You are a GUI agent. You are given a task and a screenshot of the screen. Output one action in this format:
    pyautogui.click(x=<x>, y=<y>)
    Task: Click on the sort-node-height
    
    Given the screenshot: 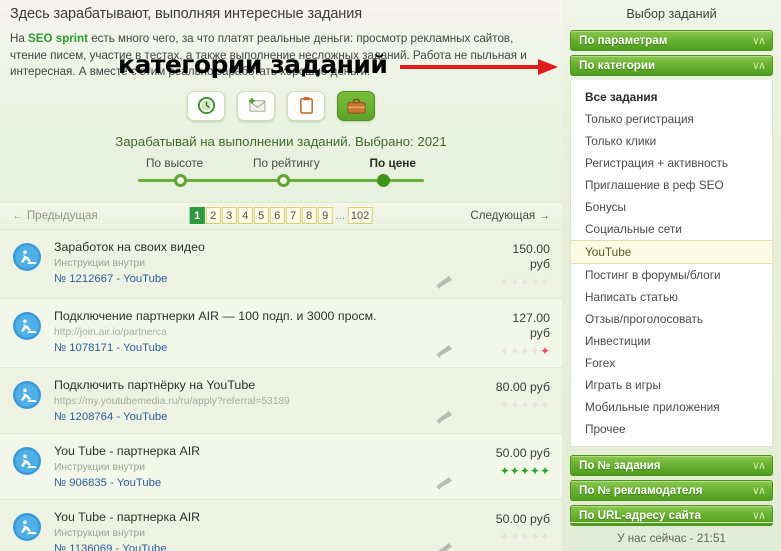 What is the action you would take?
    pyautogui.click(x=180, y=180)
    